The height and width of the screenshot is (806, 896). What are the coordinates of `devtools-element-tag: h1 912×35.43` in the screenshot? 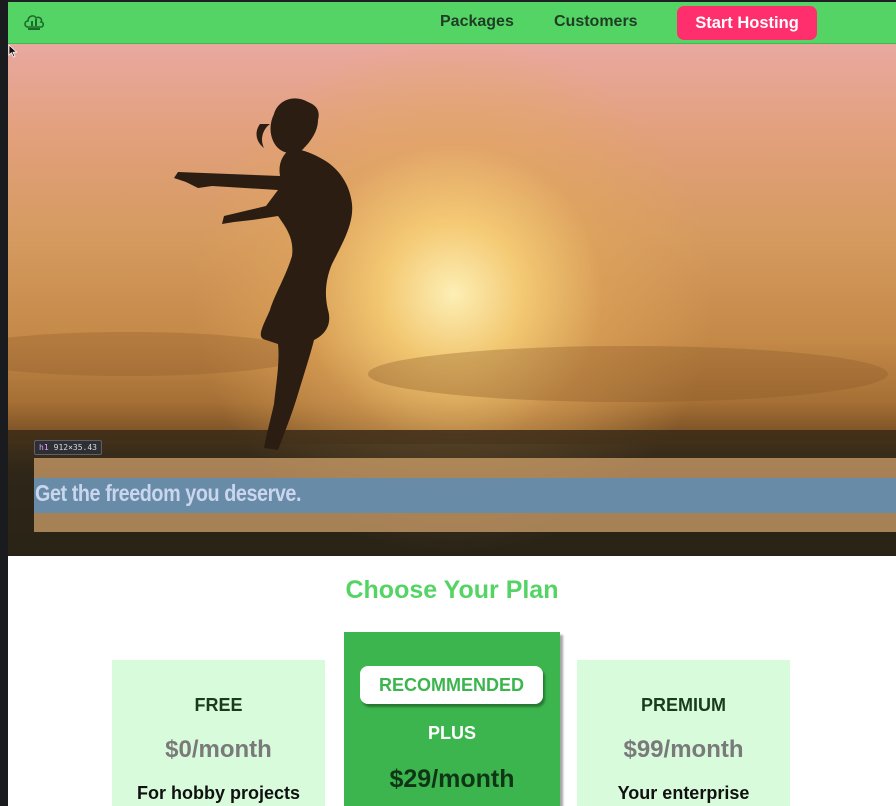 It's located at (68, 447).